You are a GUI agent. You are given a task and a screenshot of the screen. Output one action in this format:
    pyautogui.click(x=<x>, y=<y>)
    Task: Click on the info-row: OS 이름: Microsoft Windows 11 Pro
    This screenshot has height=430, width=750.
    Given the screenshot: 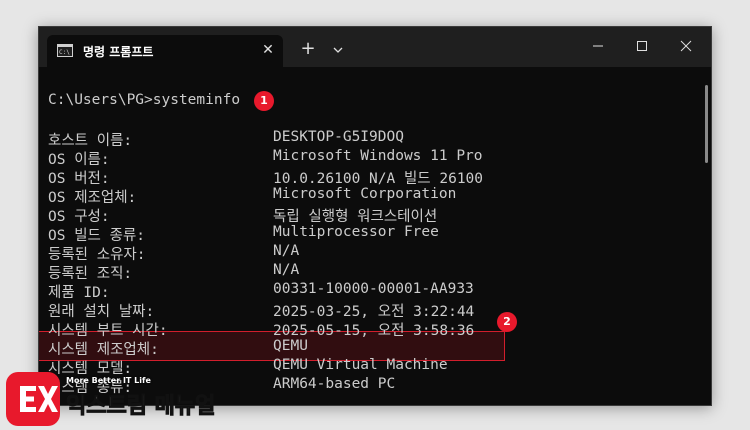 What is the action you would take?
    pyautogui.click(x=265, y=158)
    